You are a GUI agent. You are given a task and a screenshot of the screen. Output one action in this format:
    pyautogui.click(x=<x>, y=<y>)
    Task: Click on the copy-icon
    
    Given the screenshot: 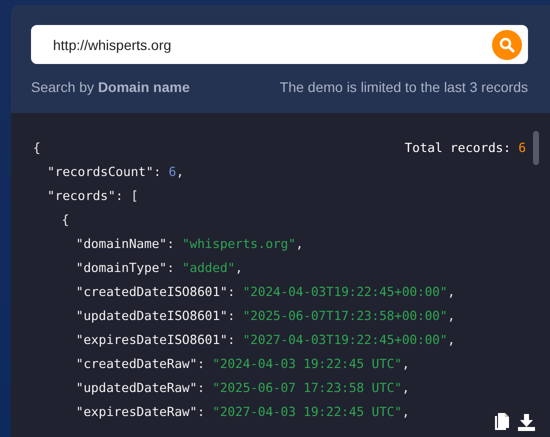 What is the action you would take?
    pyautogui.click(x=501, y=422)
    